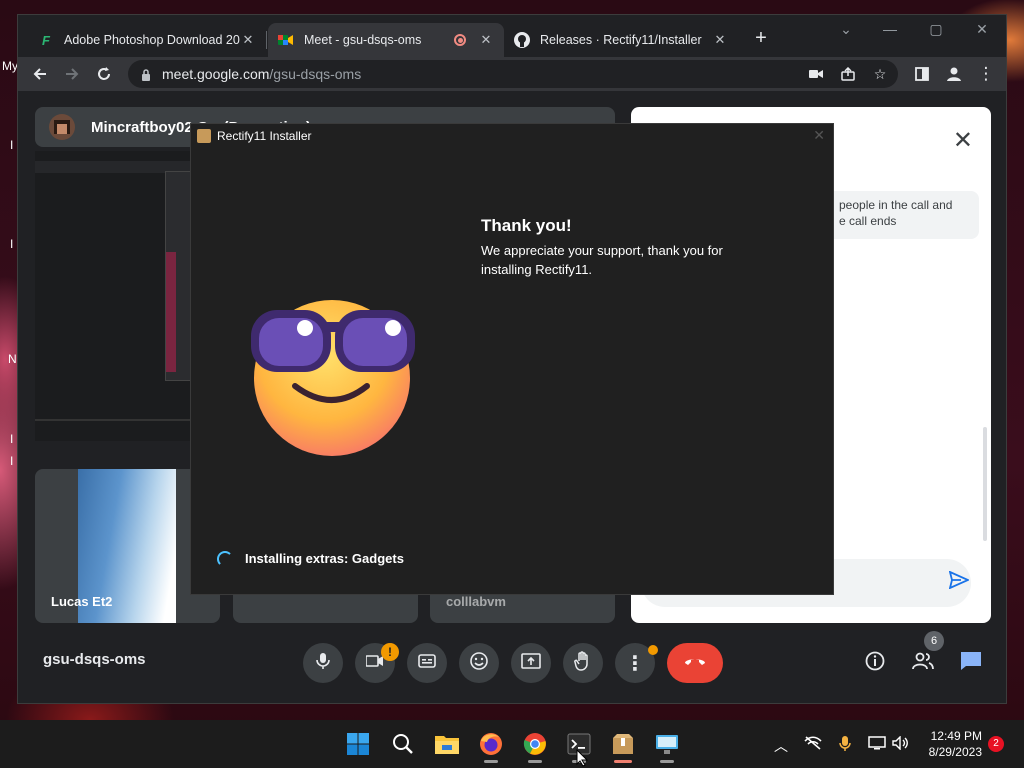 The width and height of the screenshot is (1024, 768). Describe the element at coordinates (403, 744) in the screenshot. I see `search-icon` at that location.